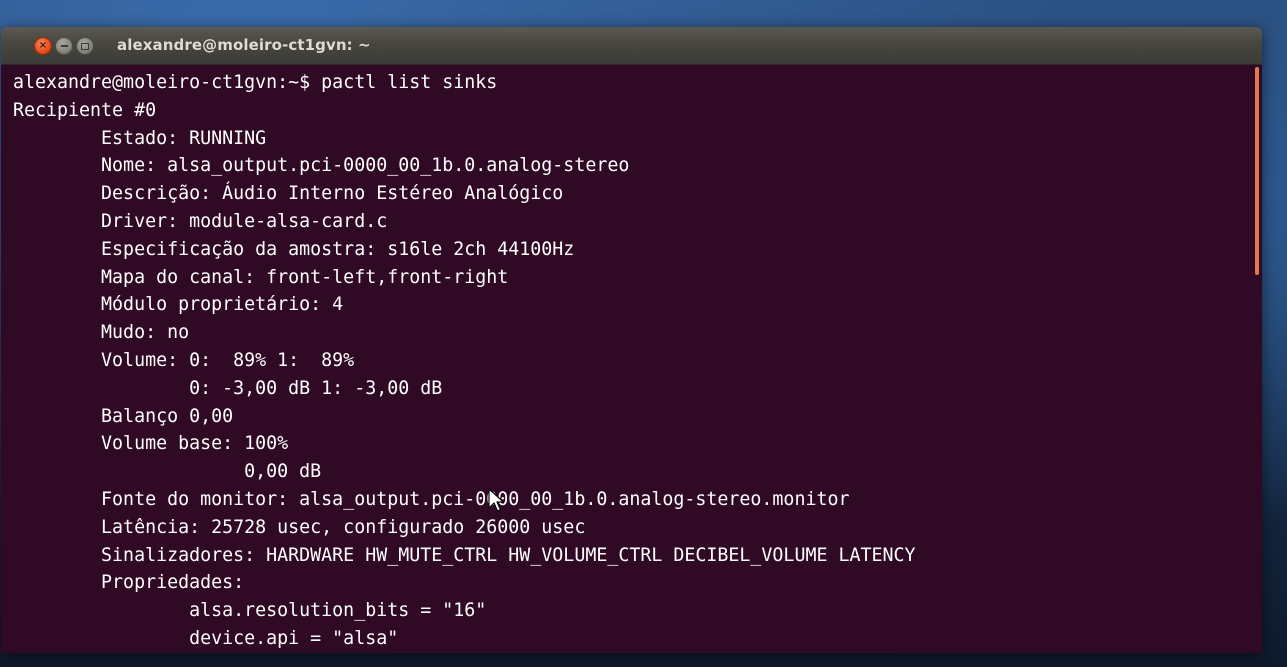 Image resolution: width=1287 pixels, height=667 pixels. What do you see at coordinates (151, 444) in the screenshot?
I see `terminal-line: Volume base: 100%` at bounding box center [151, 444].